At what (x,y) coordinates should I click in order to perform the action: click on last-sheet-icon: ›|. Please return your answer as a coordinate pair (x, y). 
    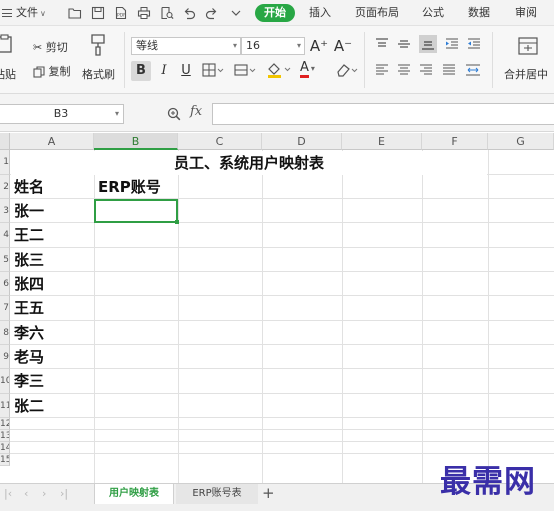
    Looking at the image, I should click on (64, 494).